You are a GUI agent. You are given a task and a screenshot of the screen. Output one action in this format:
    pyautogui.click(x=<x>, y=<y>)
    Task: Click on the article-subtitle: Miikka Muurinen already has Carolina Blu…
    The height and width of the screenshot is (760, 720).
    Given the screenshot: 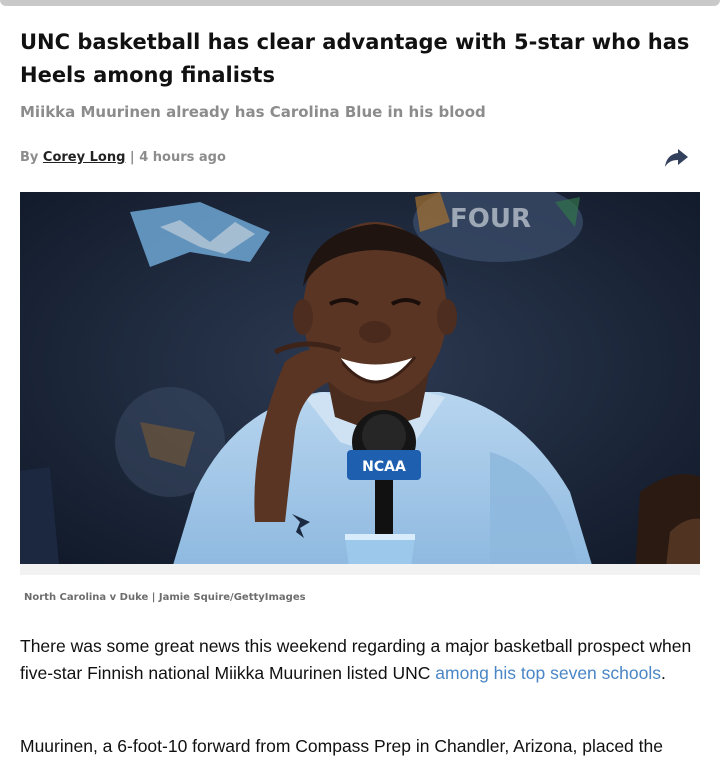 What is the action you would take?
    pyautogui.click(x=253, y=112)
    